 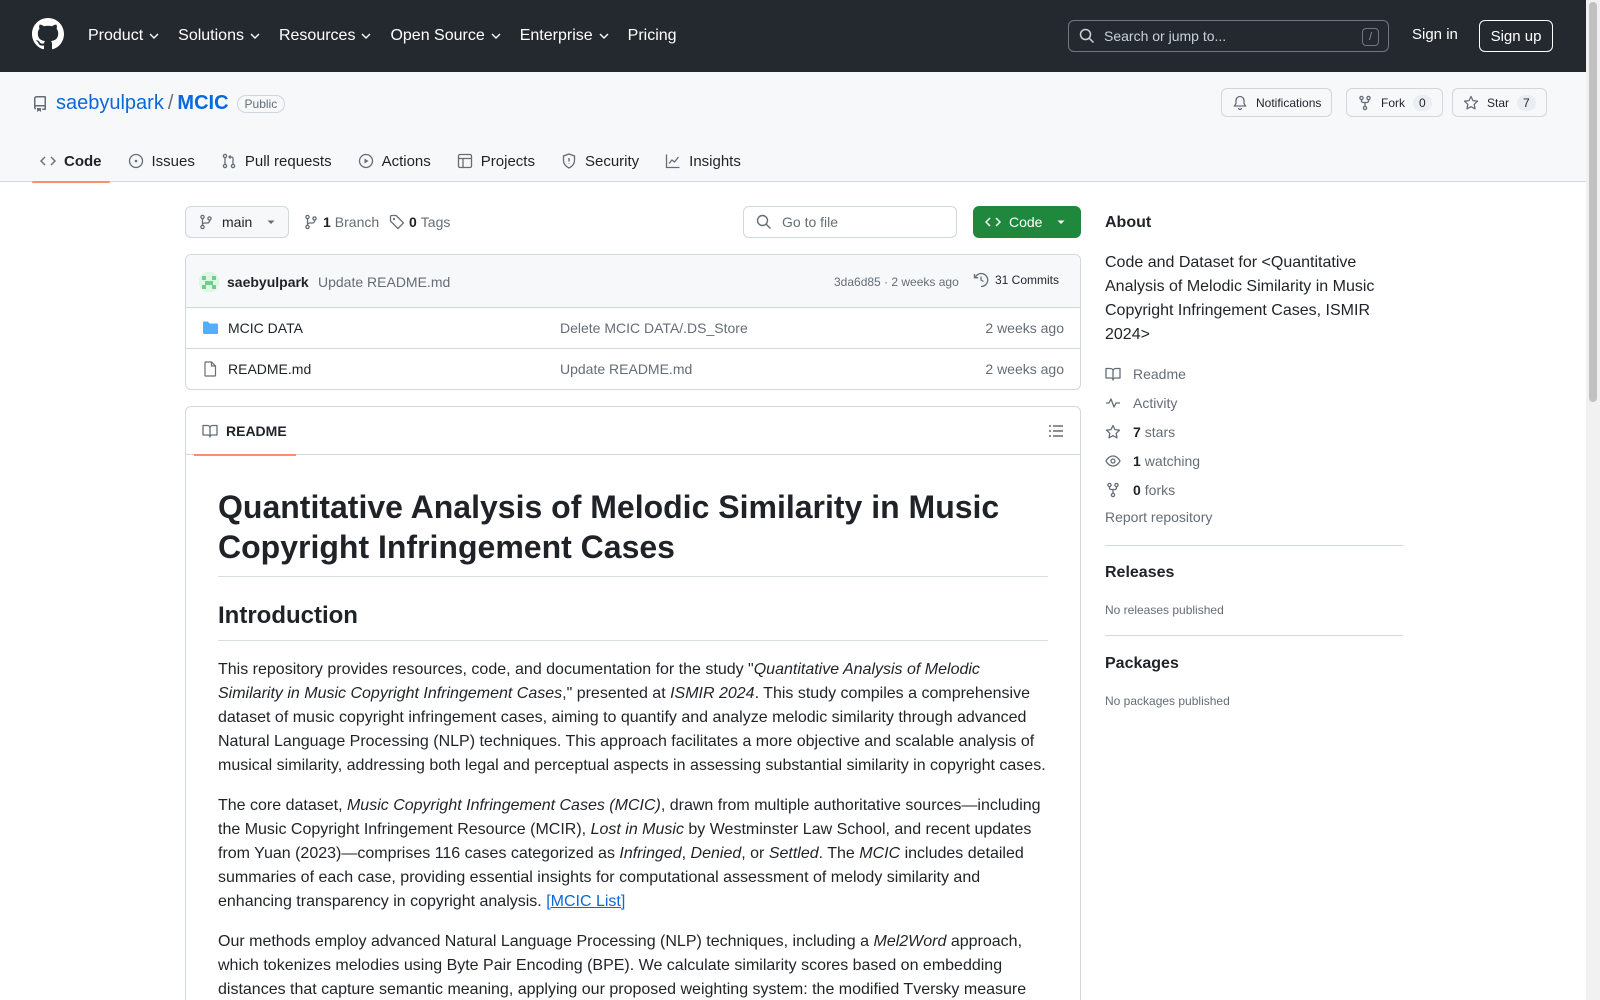 I want to click on stars-link: 7 stars, so click(x=1140, y=432).